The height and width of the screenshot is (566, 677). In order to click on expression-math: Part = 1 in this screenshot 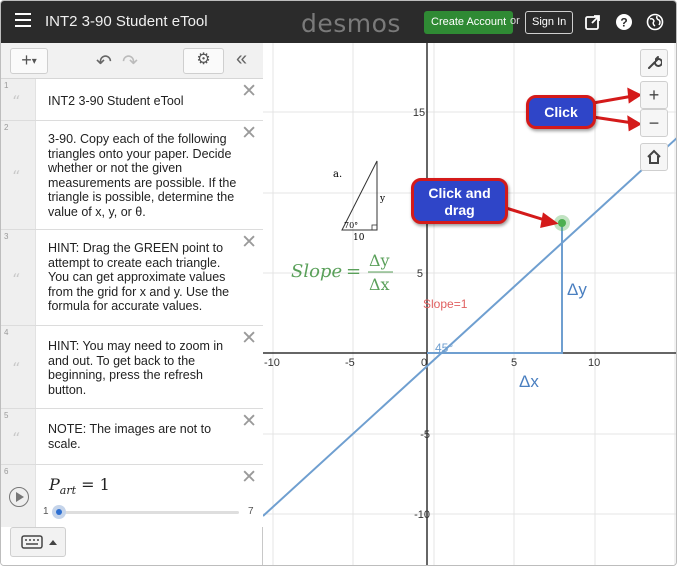, I will do `click(79, 486)`.